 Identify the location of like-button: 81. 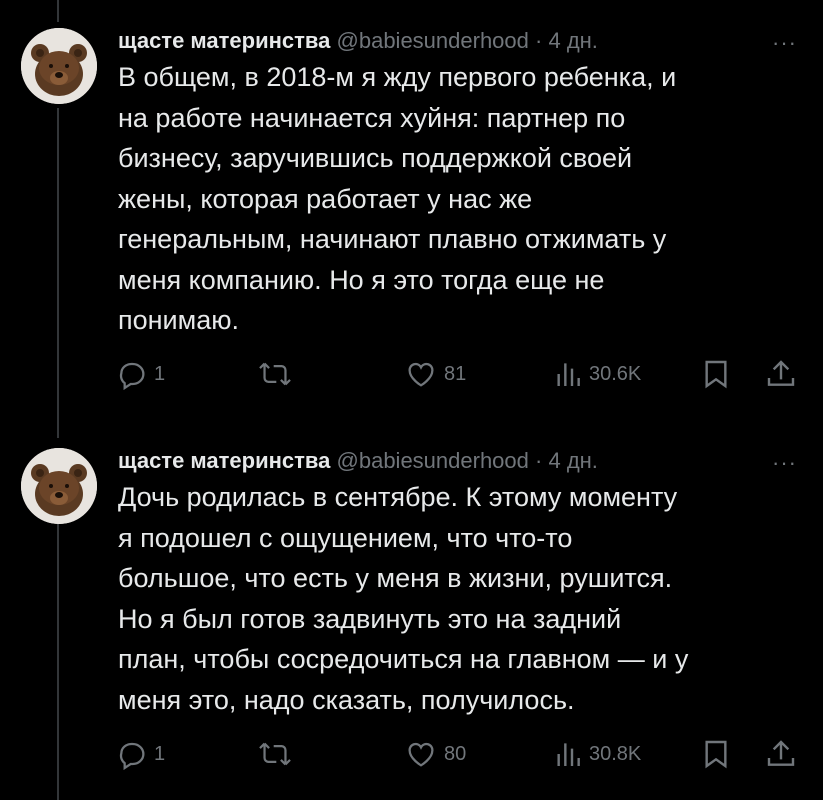
(435, 374).